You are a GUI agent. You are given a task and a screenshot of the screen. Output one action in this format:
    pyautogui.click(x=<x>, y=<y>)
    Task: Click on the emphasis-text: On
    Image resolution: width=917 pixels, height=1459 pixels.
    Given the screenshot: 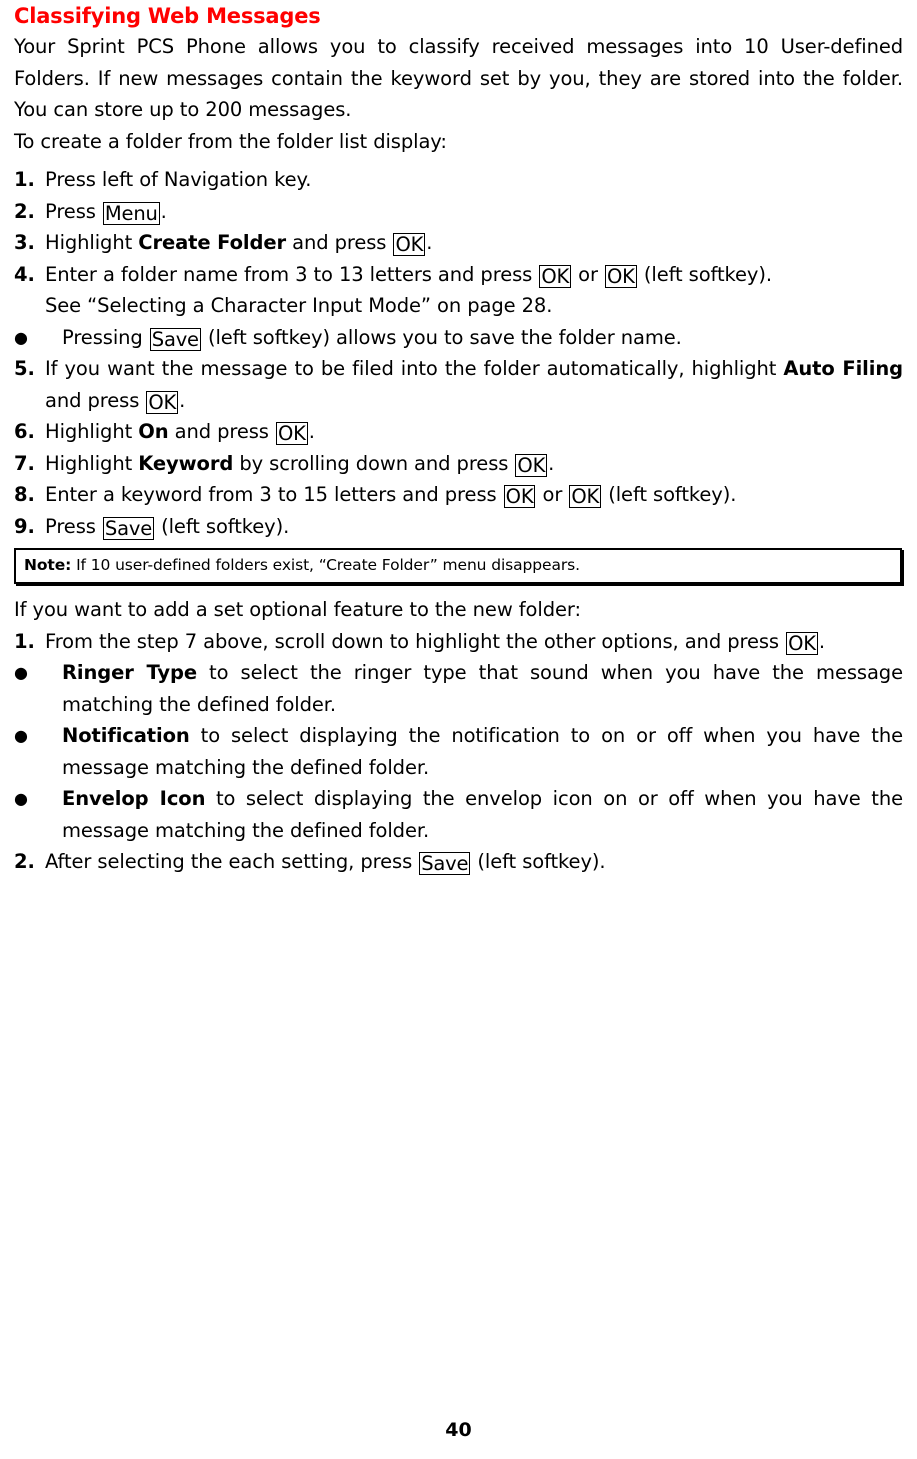 What is the action you would take?
    pyautogui.click(x=153, y=431)
    